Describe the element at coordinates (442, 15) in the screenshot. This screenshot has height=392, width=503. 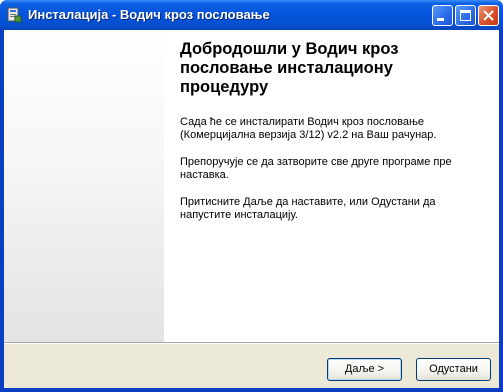
I see `minimize-button` at that location.